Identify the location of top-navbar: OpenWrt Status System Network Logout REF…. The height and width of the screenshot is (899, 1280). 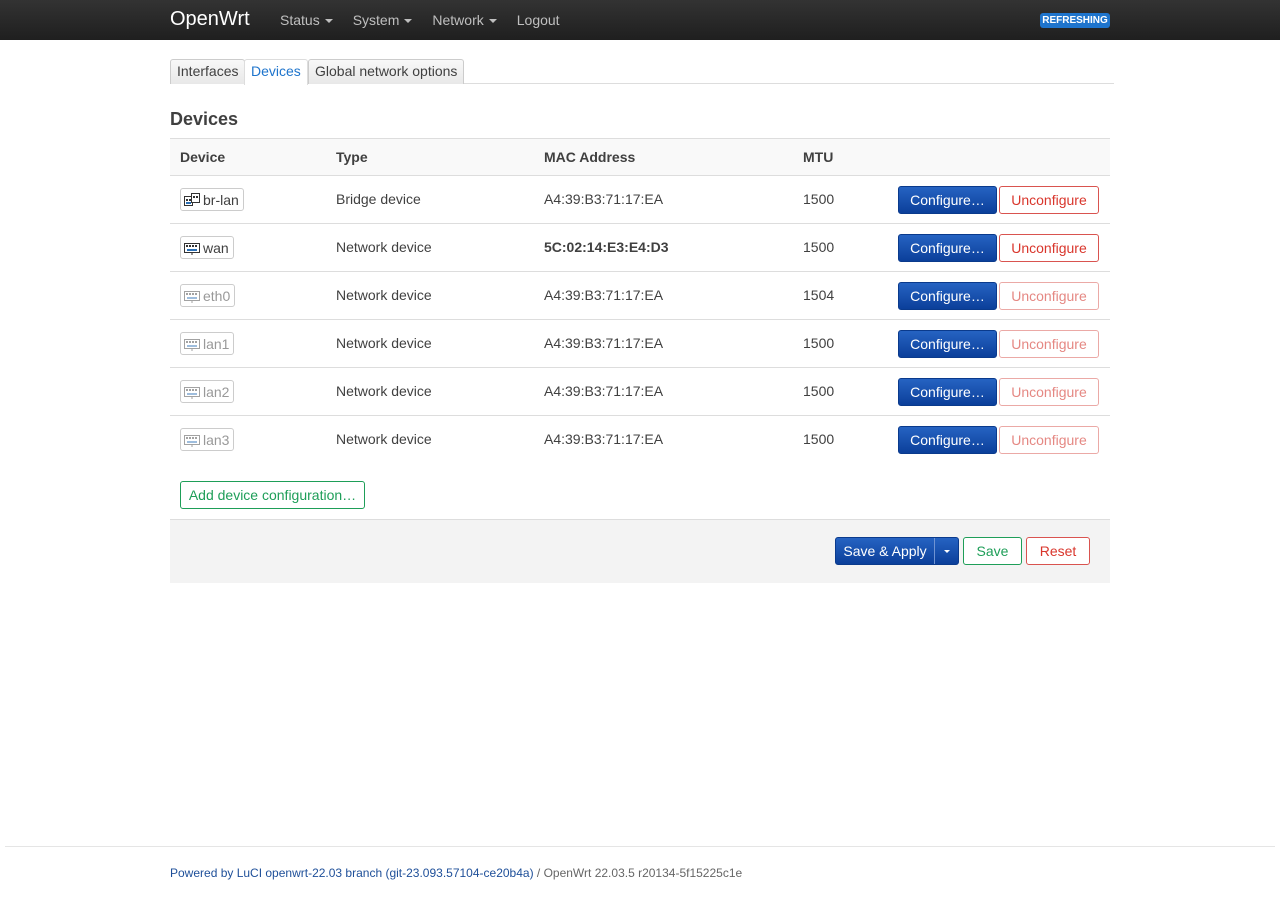
(640, 20).